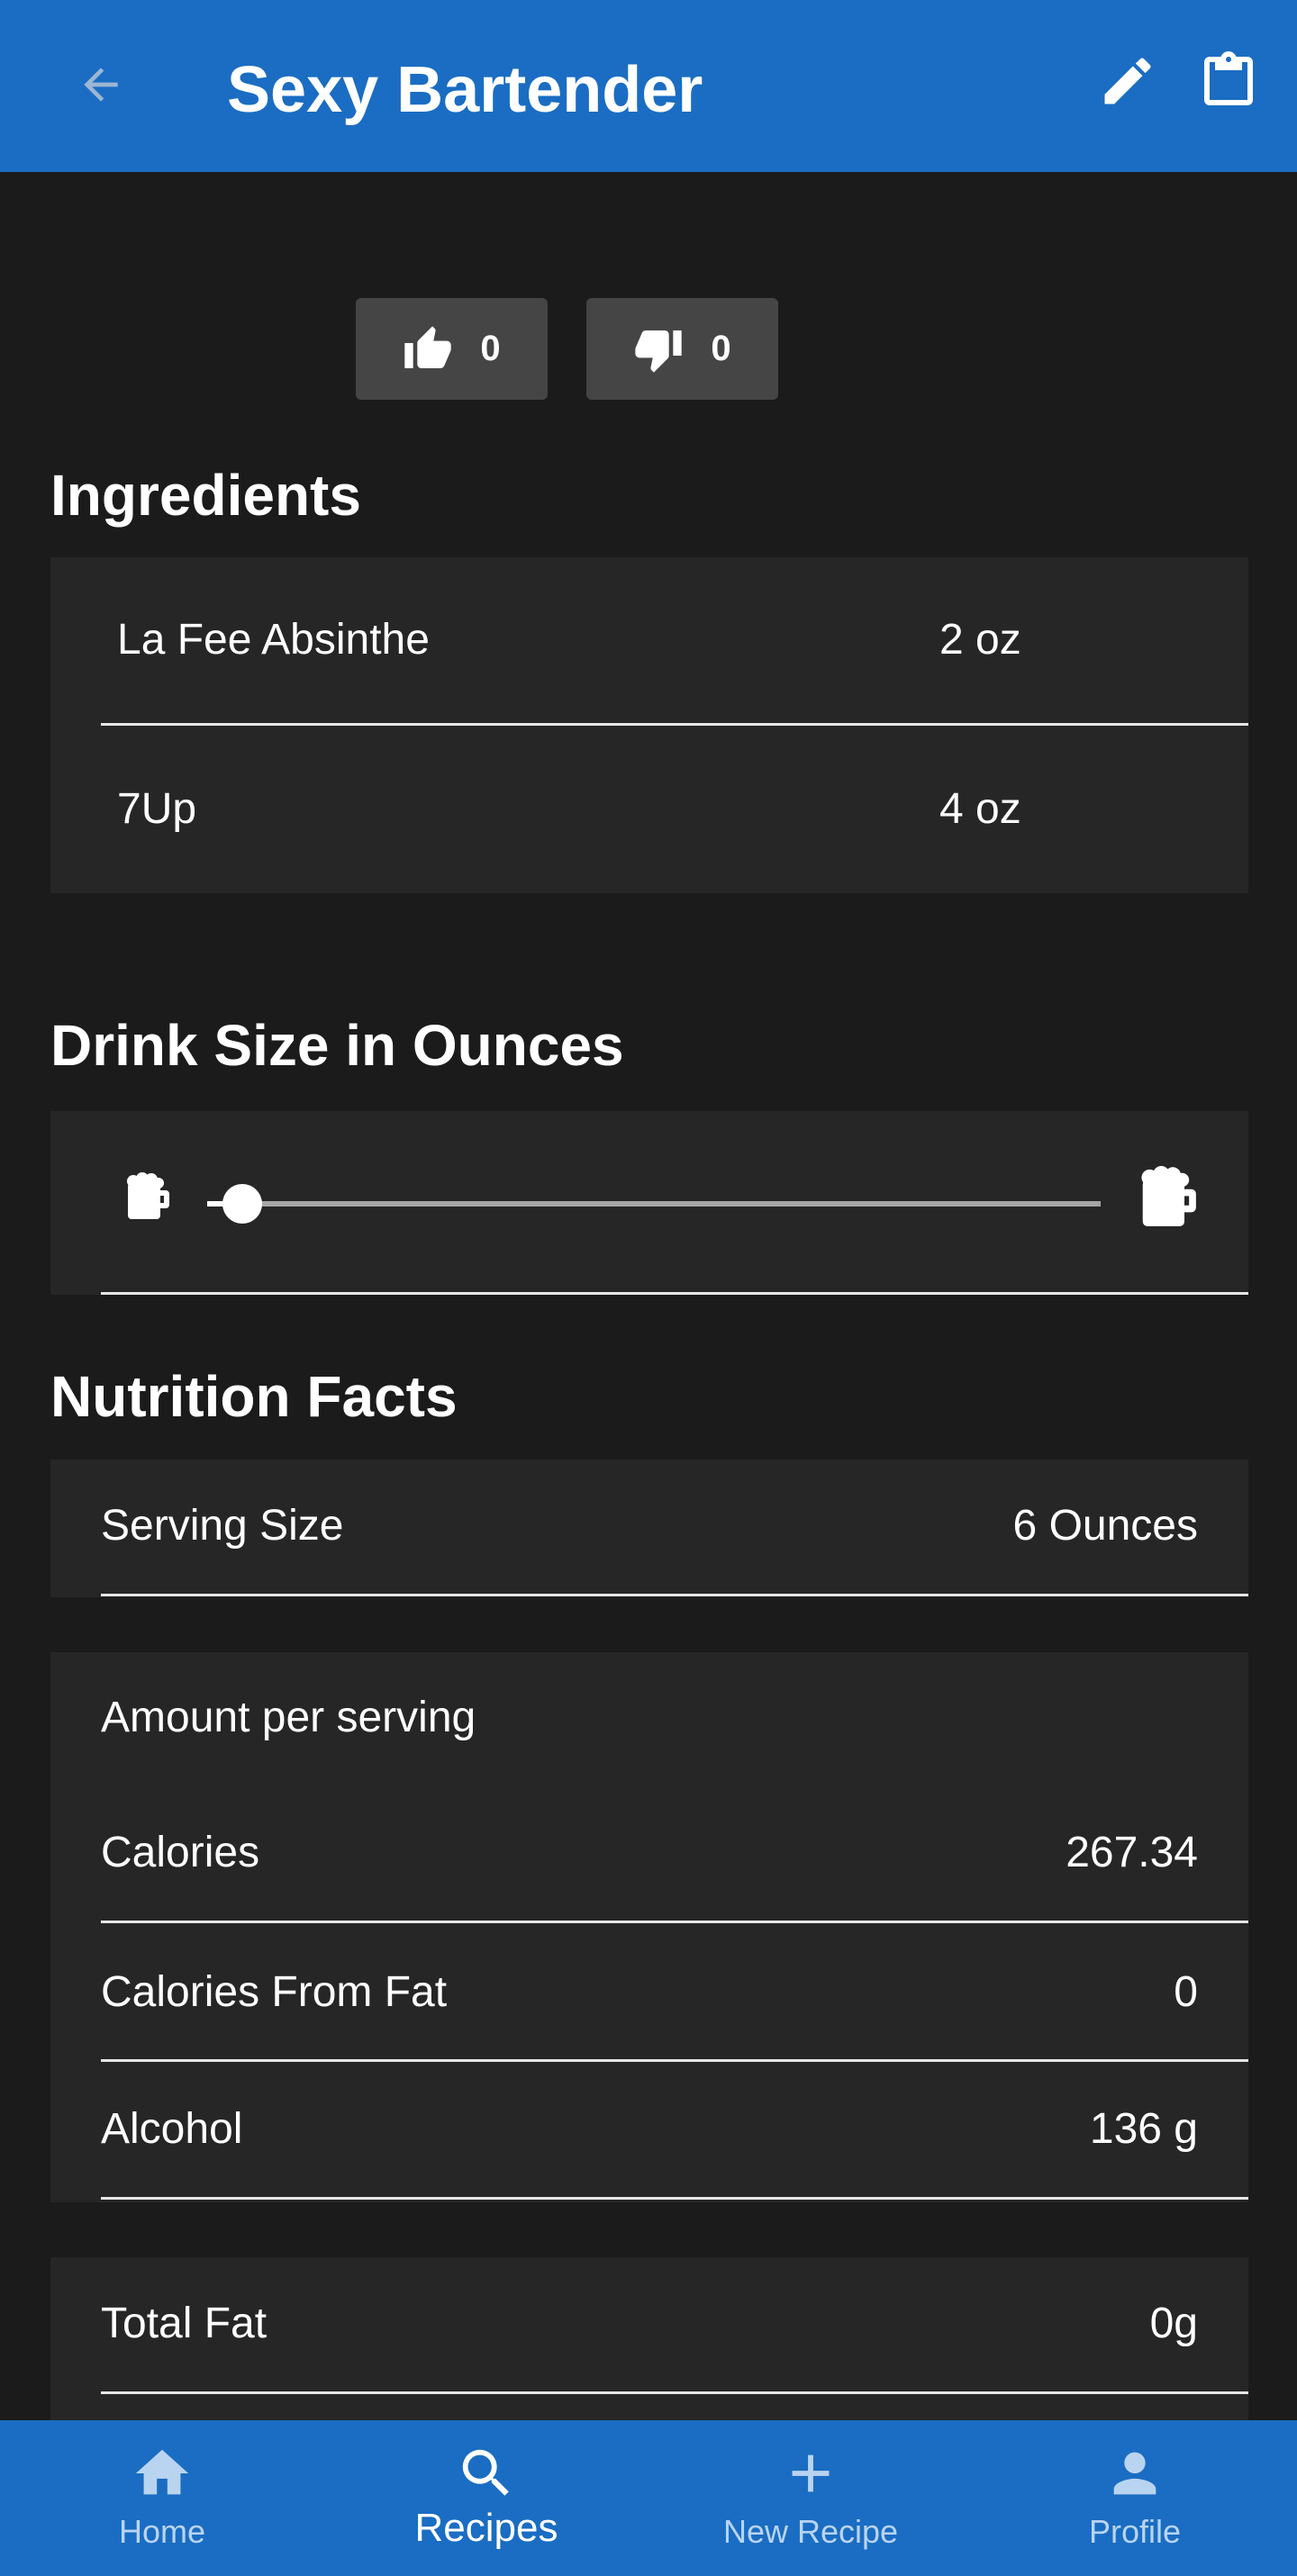 This screenshot has height=2576, width=1297. Describe the element at coordinates (1143, 2129) in the screenshot. I see `alcohol-value: 136 g` at that location.